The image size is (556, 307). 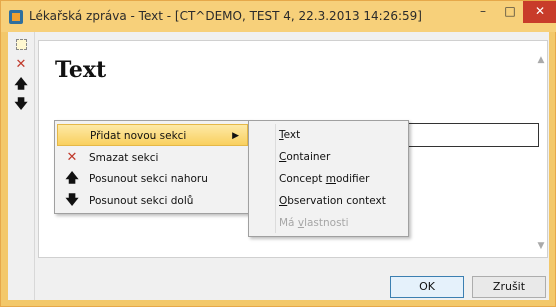 What do you see at coordinates (21, 166) in the screenshot?
I see `section-toolbar: ✕ 🡅 🡇` at bounding box center [21, 166].